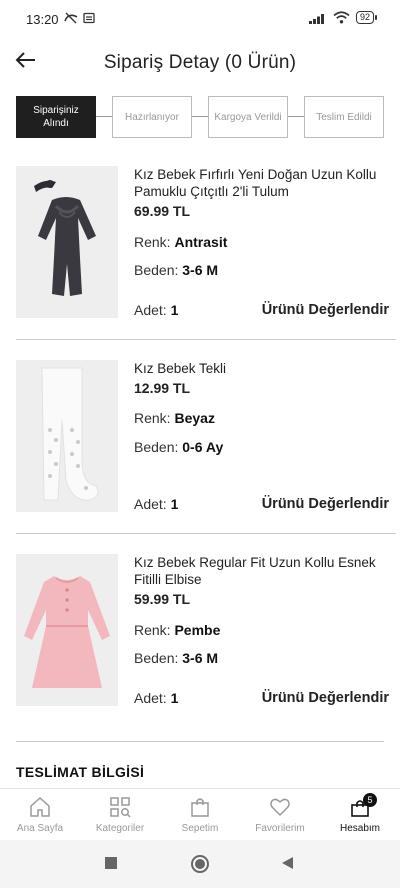 The width and height of the screenshot is (400, 888). What do you see at coordinates (360, 814) in the screenshot?
I see `nav-account: 5 Hesabım` at bounding box center [360, 814].